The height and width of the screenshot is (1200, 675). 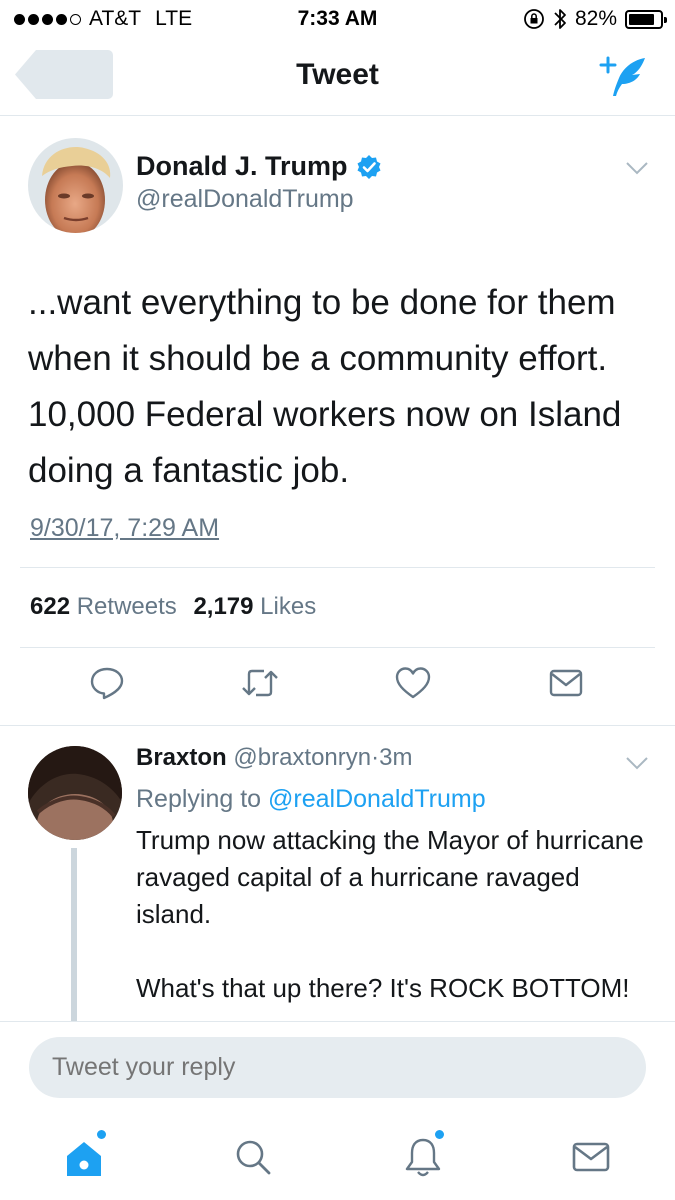 What do you see at coordinates (124, 528) in the screenshot?
I see `tweet-timestamp: 9/30/17, 7:29 AM` at bounding box center [124, 528].